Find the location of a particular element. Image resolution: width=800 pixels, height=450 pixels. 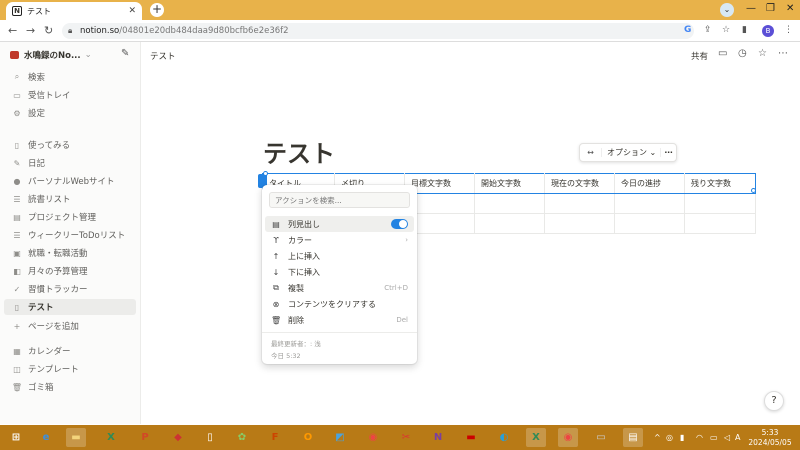

outlook-icon: O is located at coordinates (308, 437).